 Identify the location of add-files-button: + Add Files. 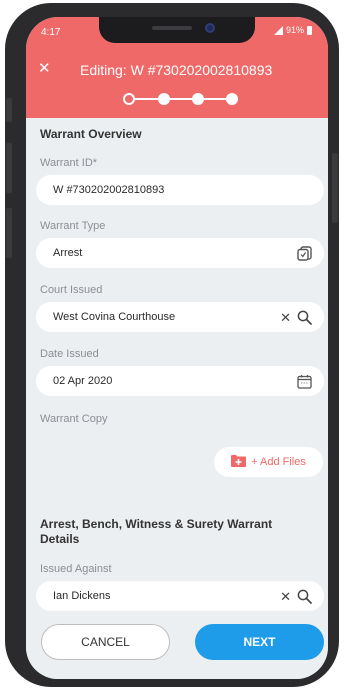
(268, 462).